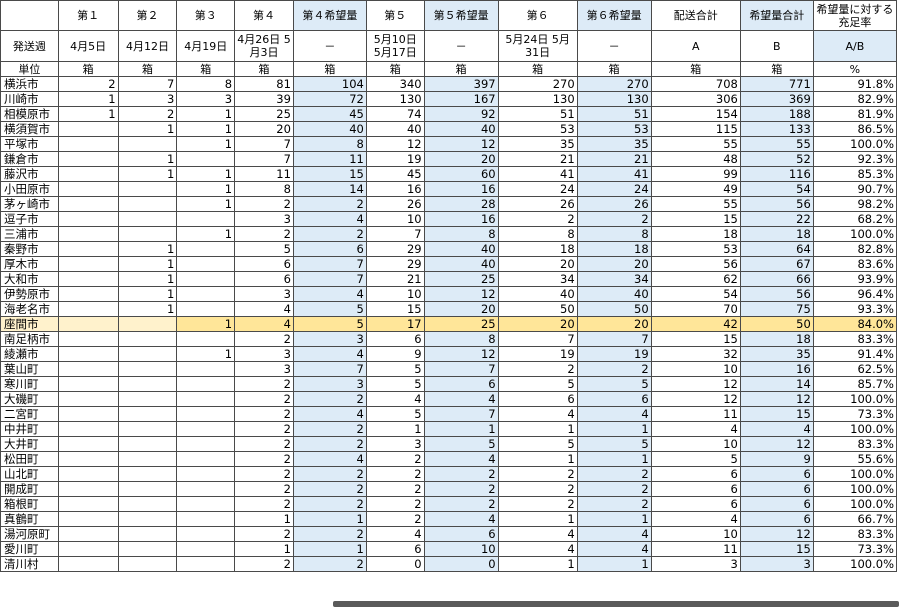  Describe the element at coordinates (776, 384) in the screenshot. I see `data-cell: 14` at that location.